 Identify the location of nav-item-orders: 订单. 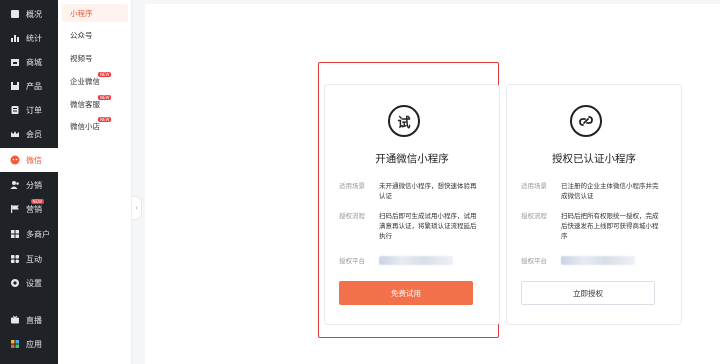
(29, 110).